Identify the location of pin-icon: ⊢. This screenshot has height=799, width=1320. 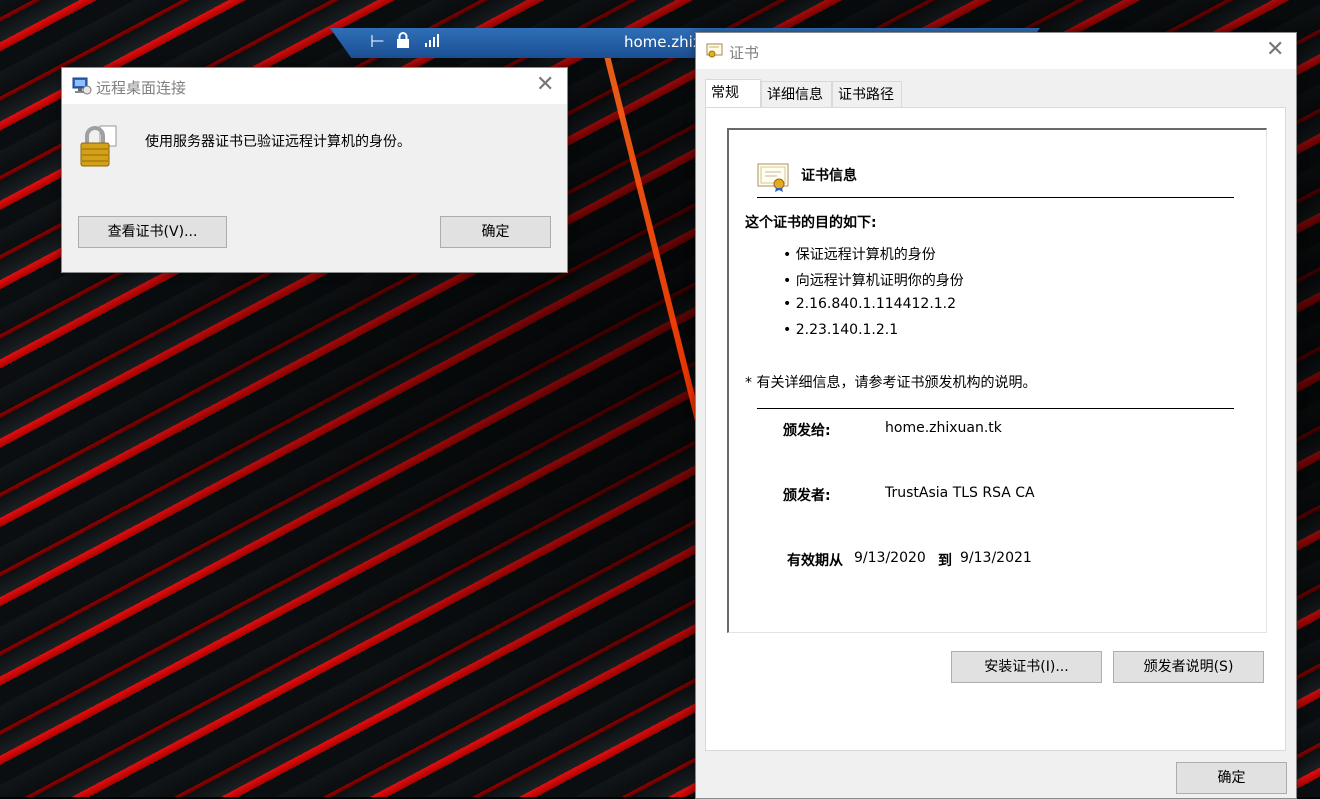
(377, 42).